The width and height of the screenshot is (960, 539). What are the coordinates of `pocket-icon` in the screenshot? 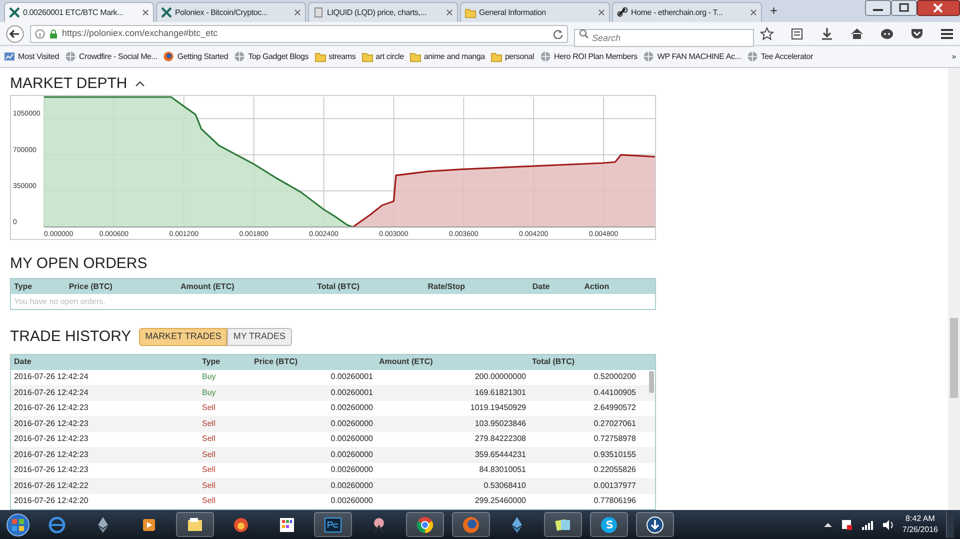 It's located at (917, 33).